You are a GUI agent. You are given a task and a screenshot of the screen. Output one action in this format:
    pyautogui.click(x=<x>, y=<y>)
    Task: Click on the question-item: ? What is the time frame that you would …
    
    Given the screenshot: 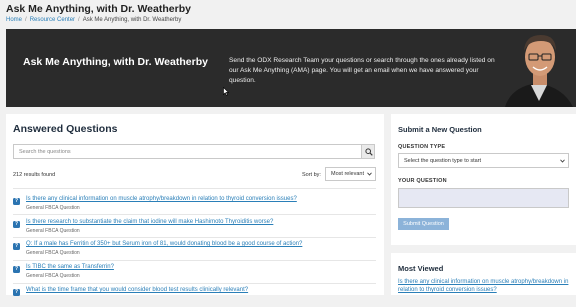 What is the action you would take?
    pyautogui.click(x=195, y=297)
    